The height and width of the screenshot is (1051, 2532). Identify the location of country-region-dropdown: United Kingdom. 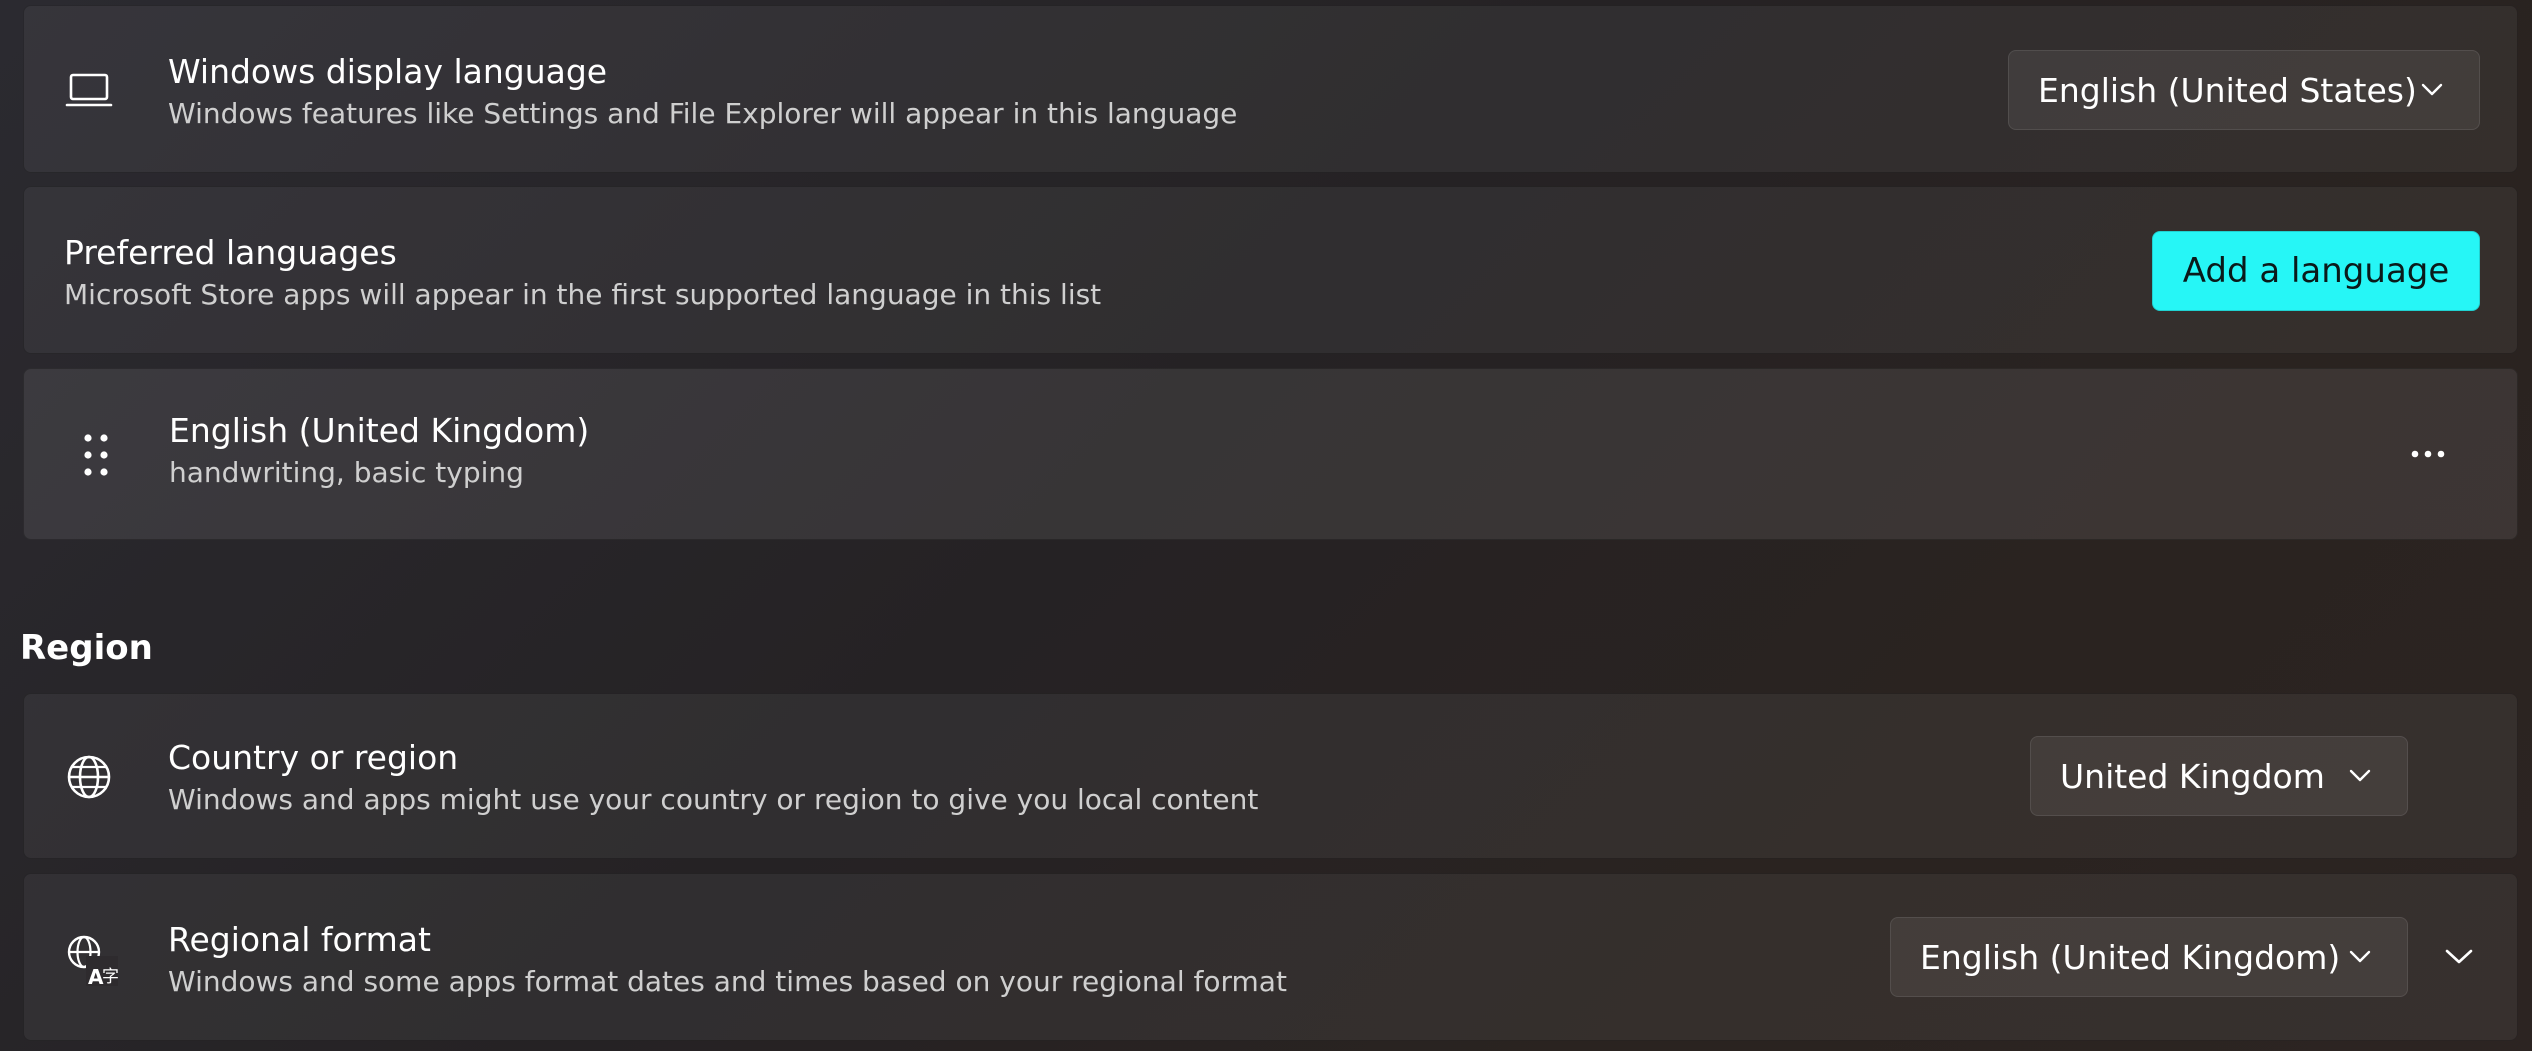
(2219, 776).